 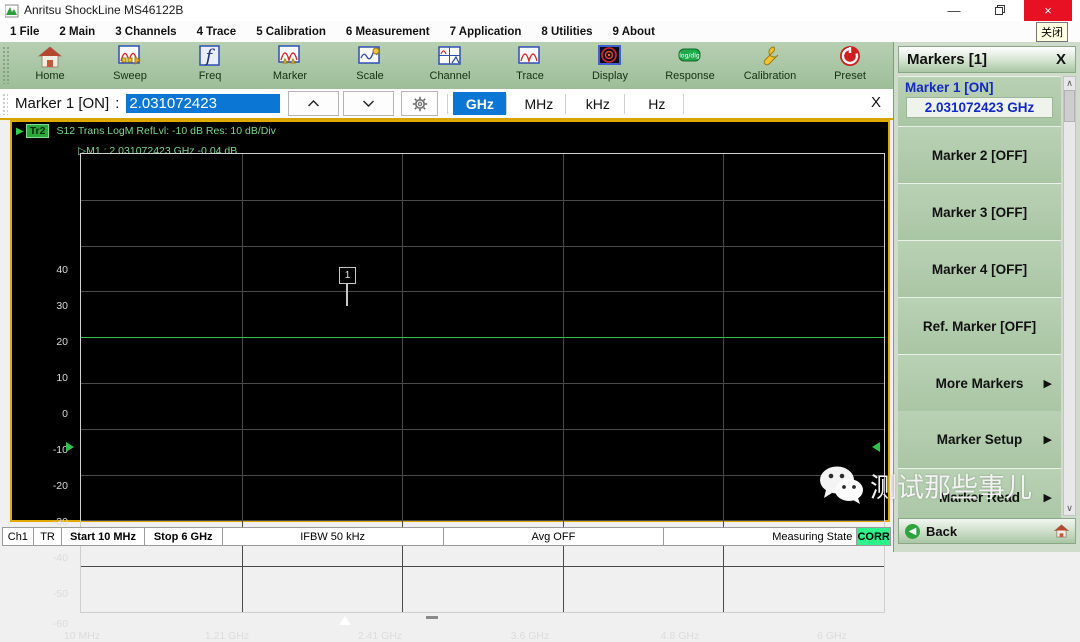 What do you see at coordinates (1047, 383) in the screenshot?
I see `chevron-right-icon: ▶` at bounding box center [1047, 383].